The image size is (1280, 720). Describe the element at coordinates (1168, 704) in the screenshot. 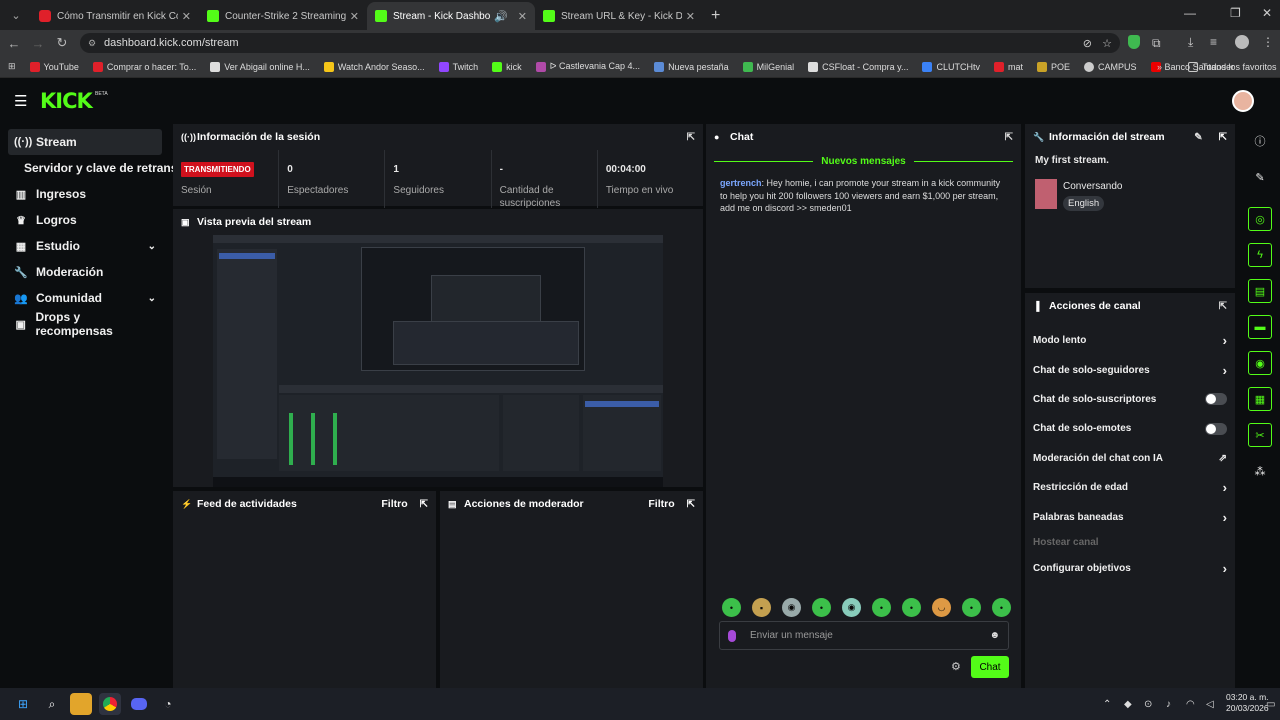

I see `microphone-icon: ♪` at that location.